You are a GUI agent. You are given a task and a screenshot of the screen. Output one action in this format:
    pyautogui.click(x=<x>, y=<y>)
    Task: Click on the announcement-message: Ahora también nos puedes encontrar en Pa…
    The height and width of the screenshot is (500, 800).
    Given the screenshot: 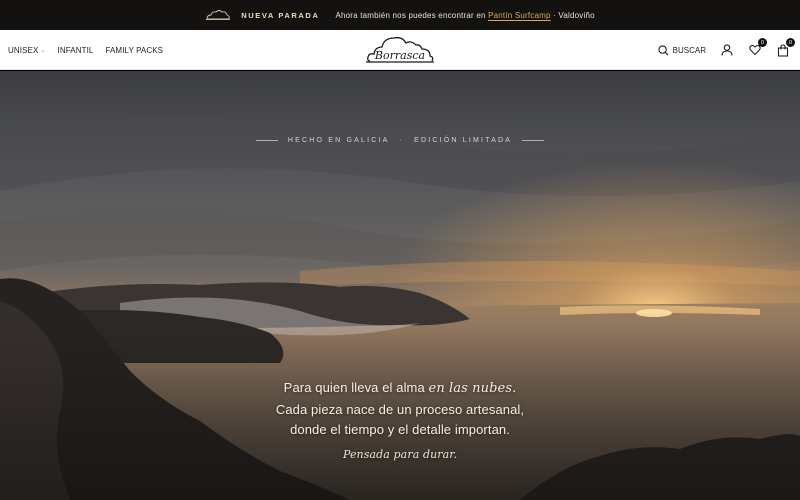 What is the action you would take?
    pyautogui.click(x=464, y=15)
    